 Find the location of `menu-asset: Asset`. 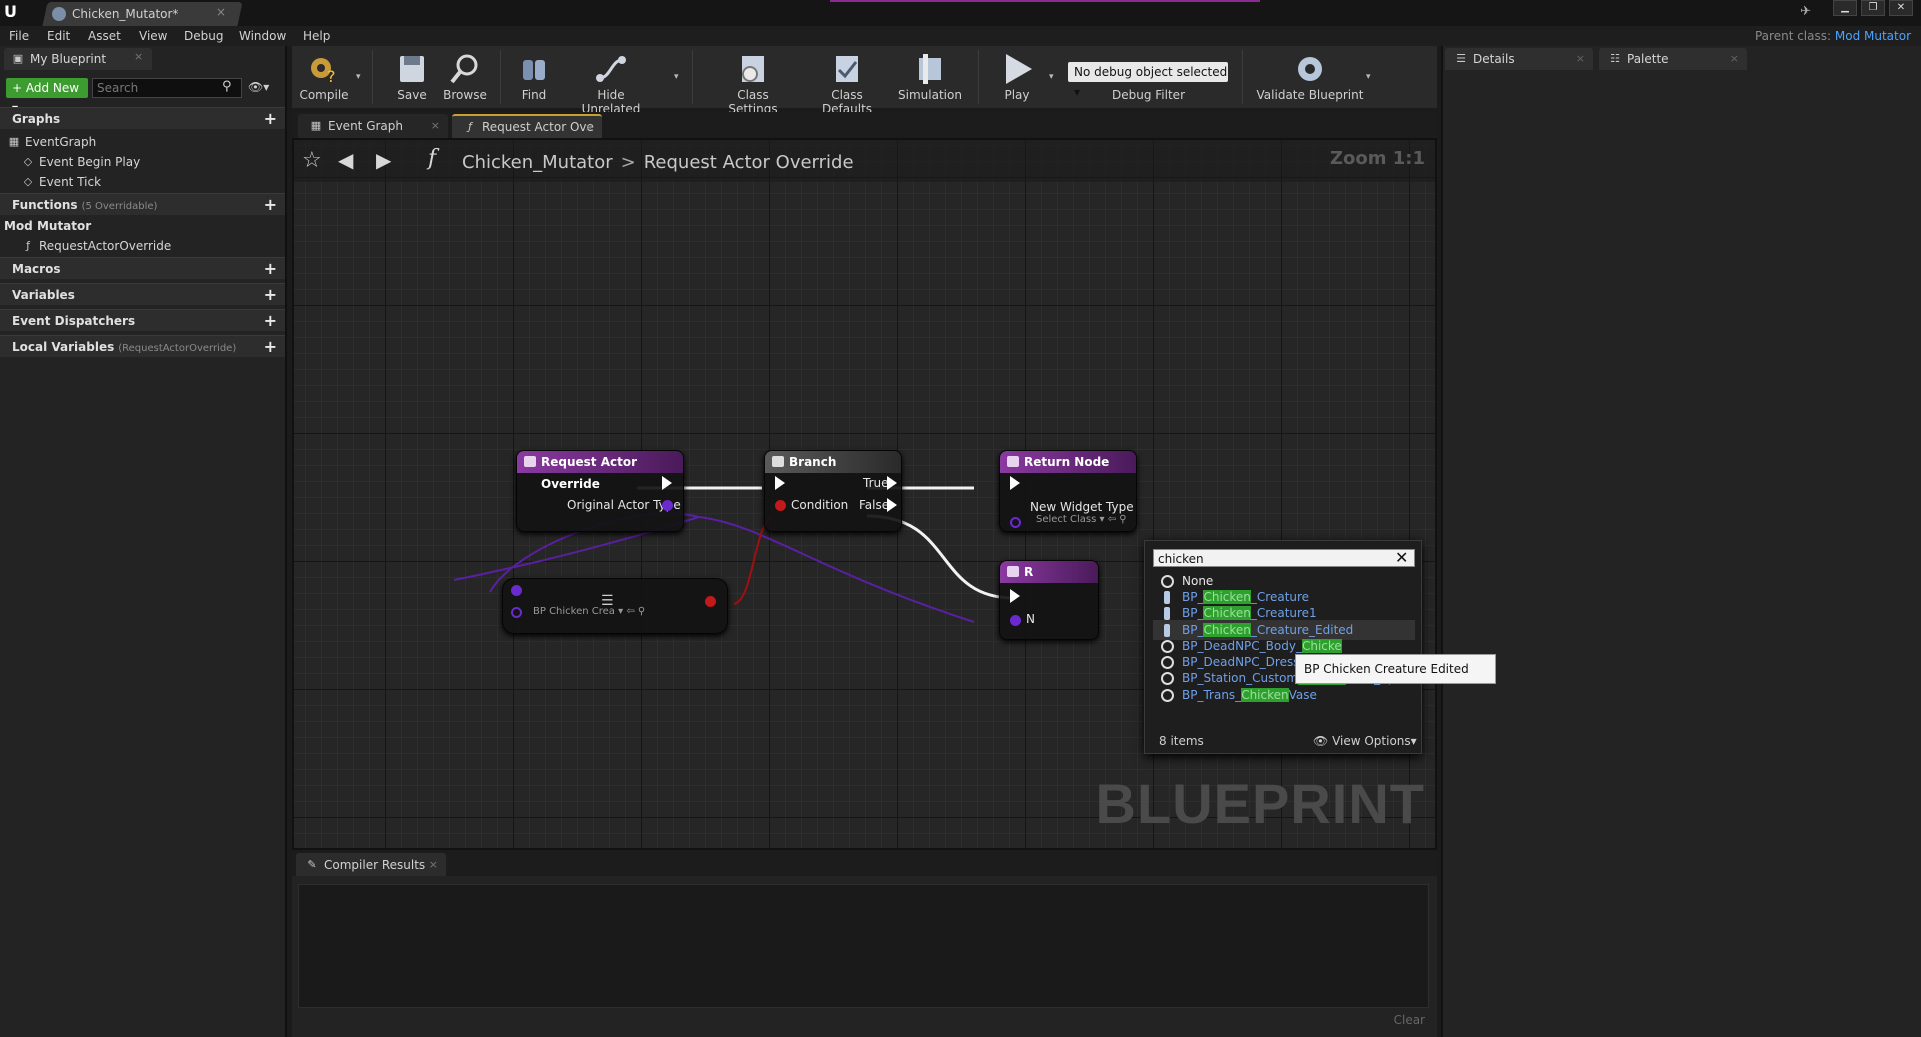

menu-asset: Asset is located at coordinates (104, 36).